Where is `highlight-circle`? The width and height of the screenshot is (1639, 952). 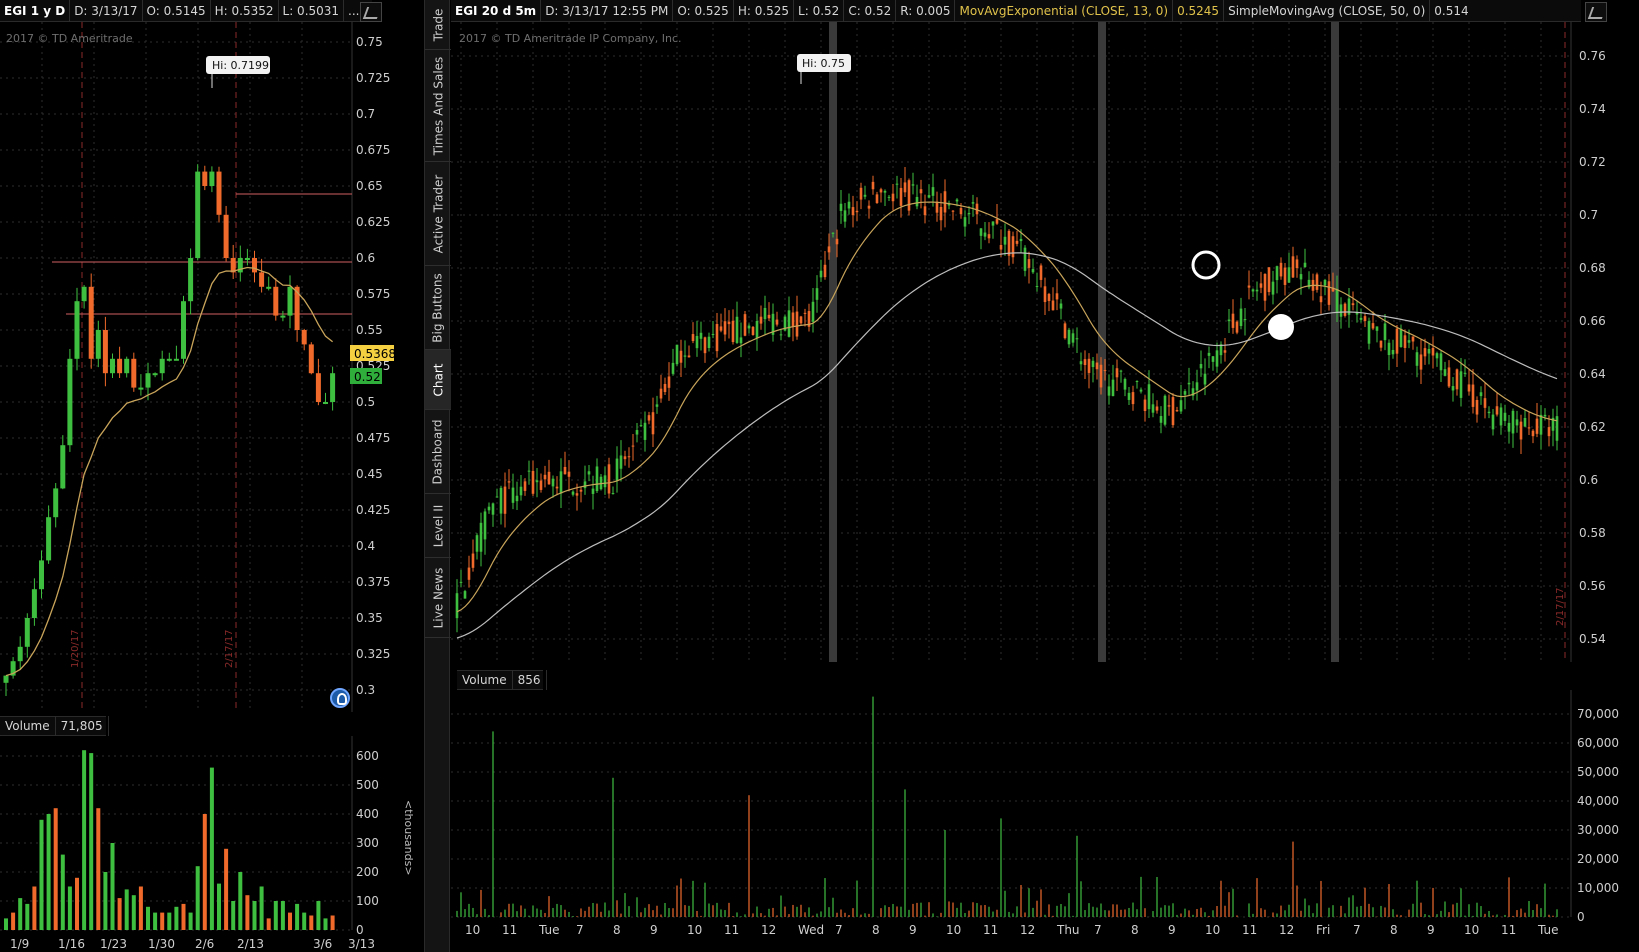 highlight-circle is located at coordinates (1281, 327).